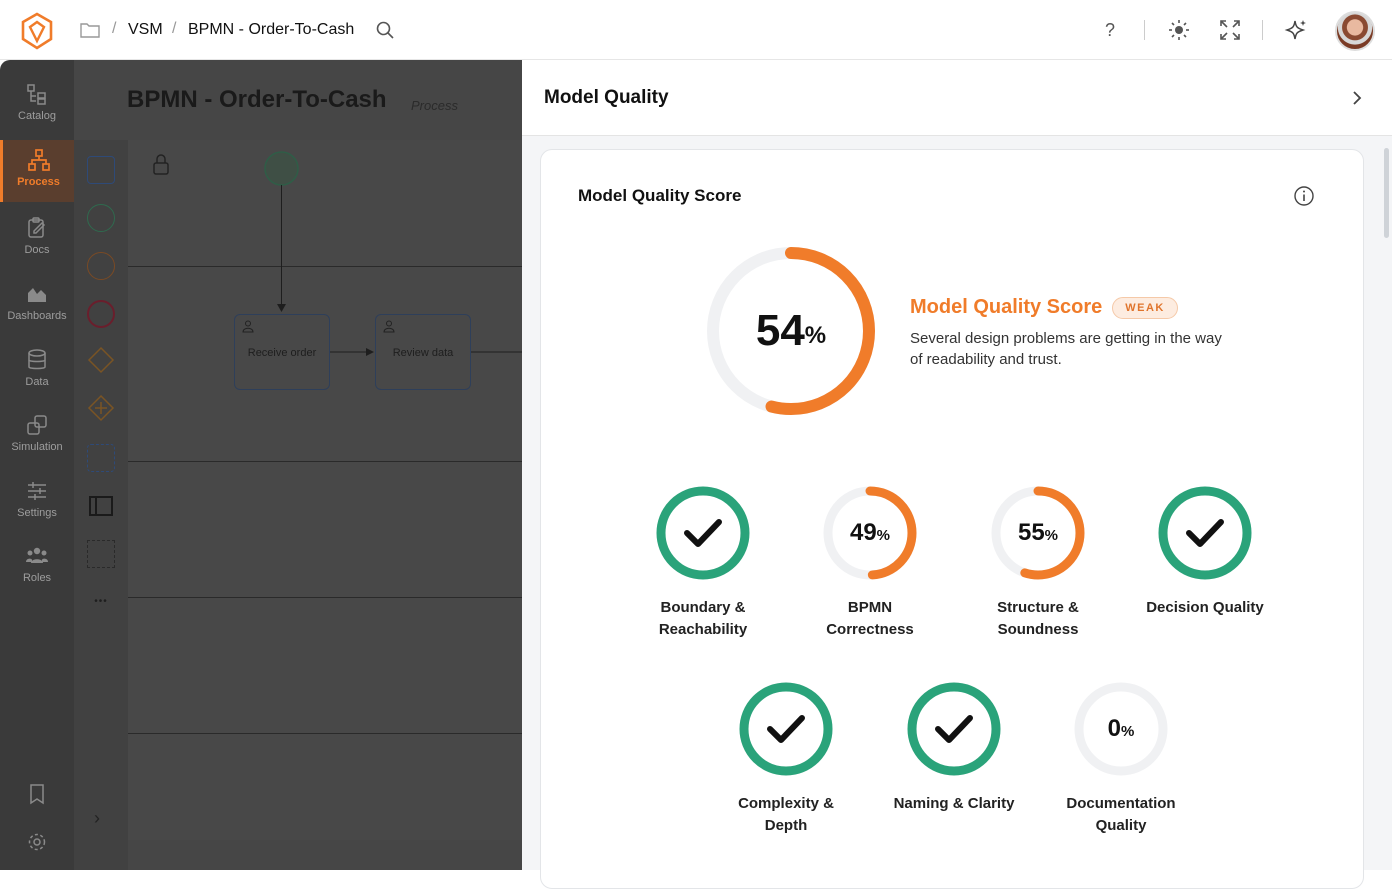  Describe the element at coordinates (37, 359) in the screenshot. I see `data-icon` at that location.